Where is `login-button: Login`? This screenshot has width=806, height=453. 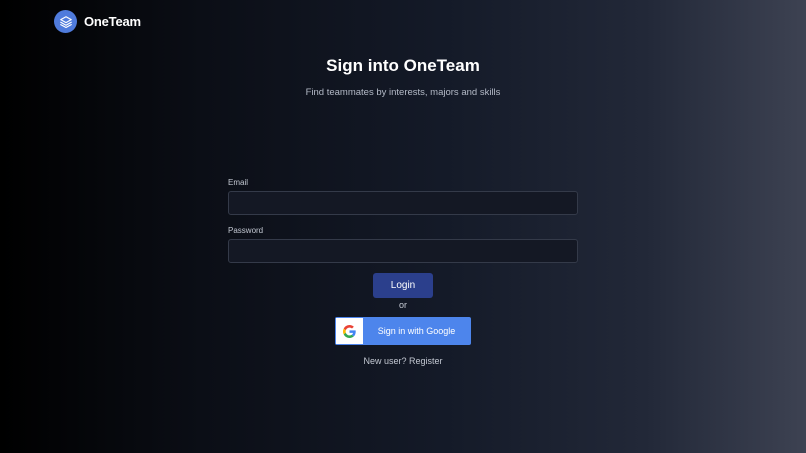
login-button: Login is located at coordinates (403, 285).